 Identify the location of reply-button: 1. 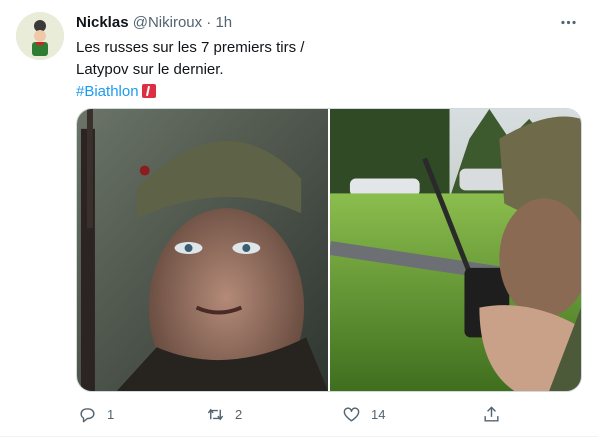
(96, 414).